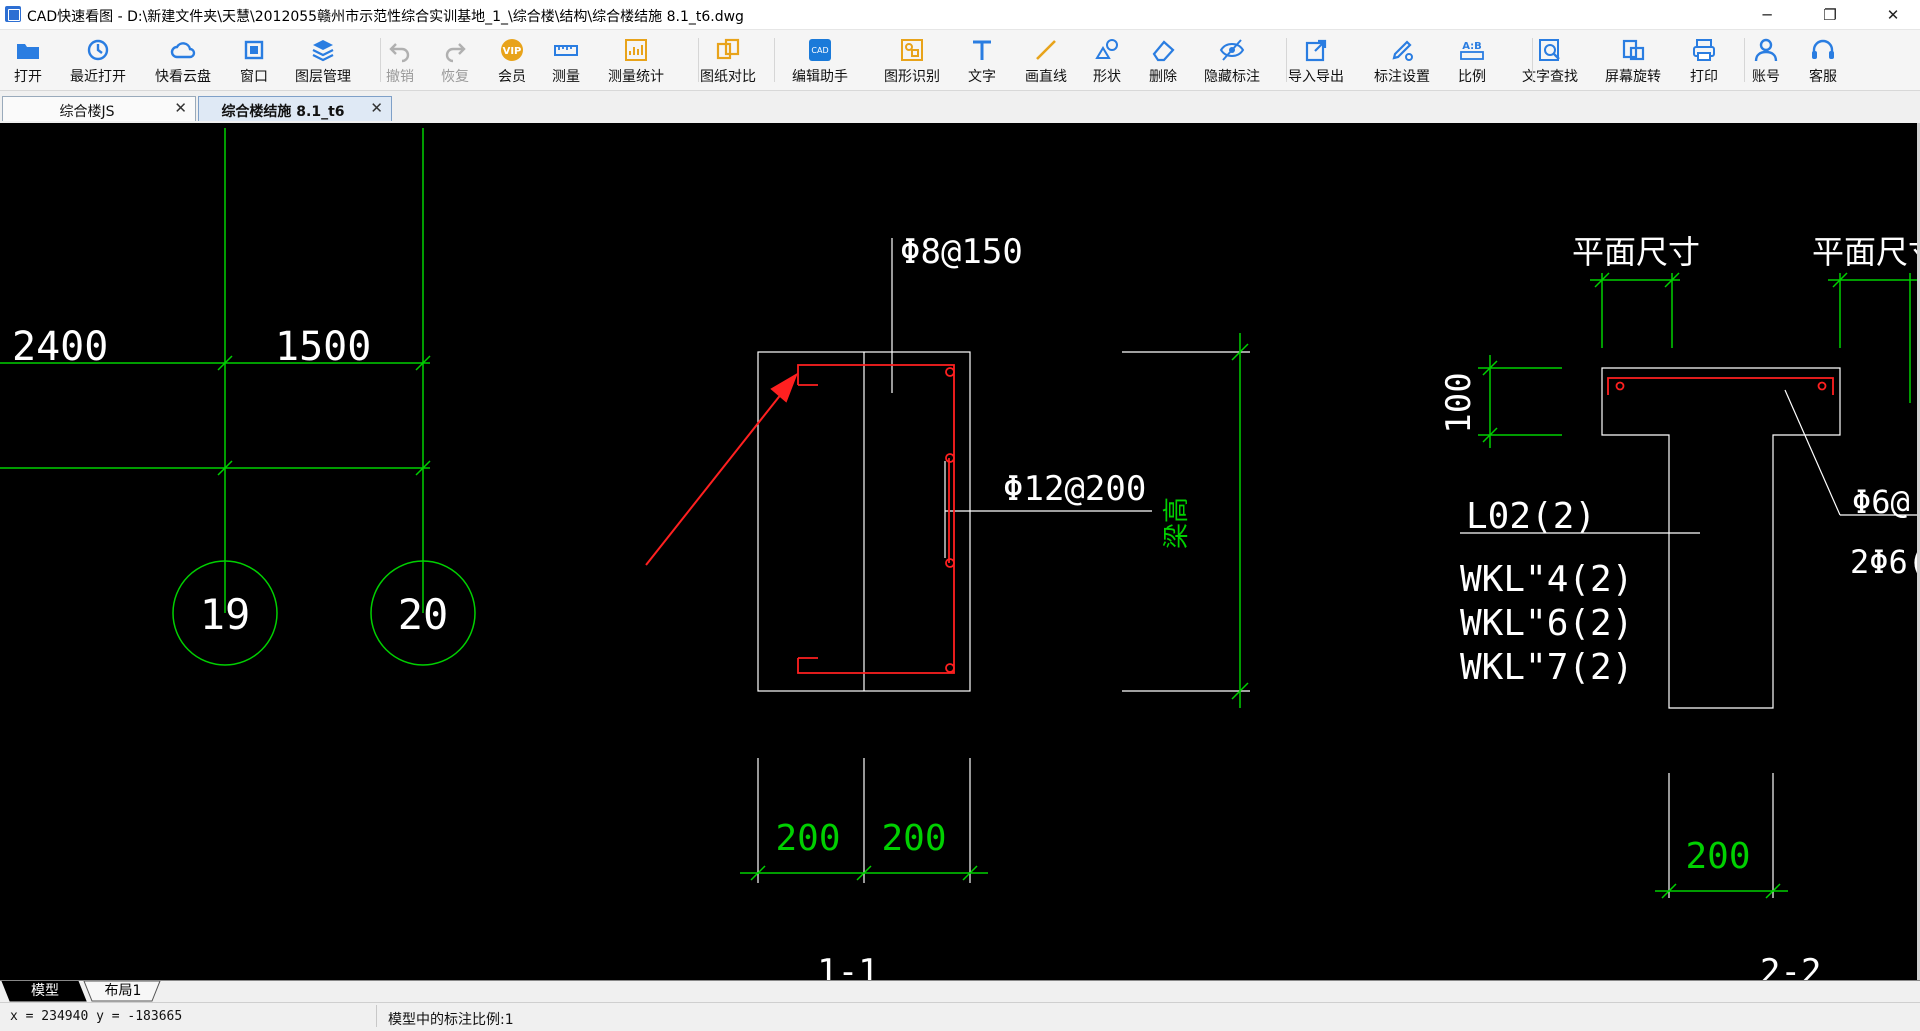 The height and width of the screenshot is (1031, 1920). I want to click on t-beam-rebar, so click(1720, 386).